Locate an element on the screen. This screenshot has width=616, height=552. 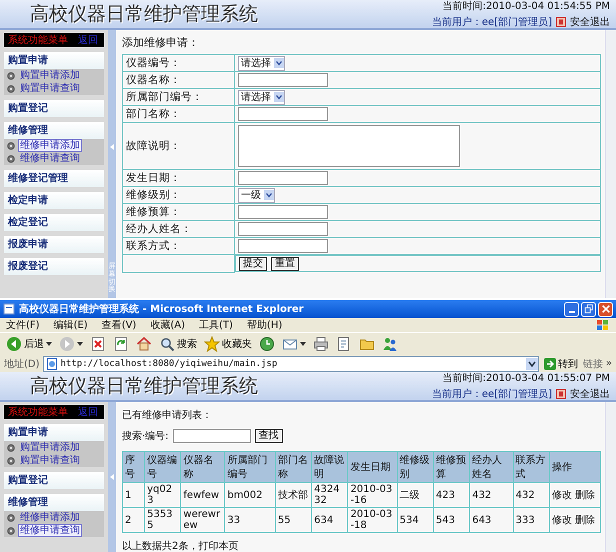
minimize-button is located at coordinates (571, 309).